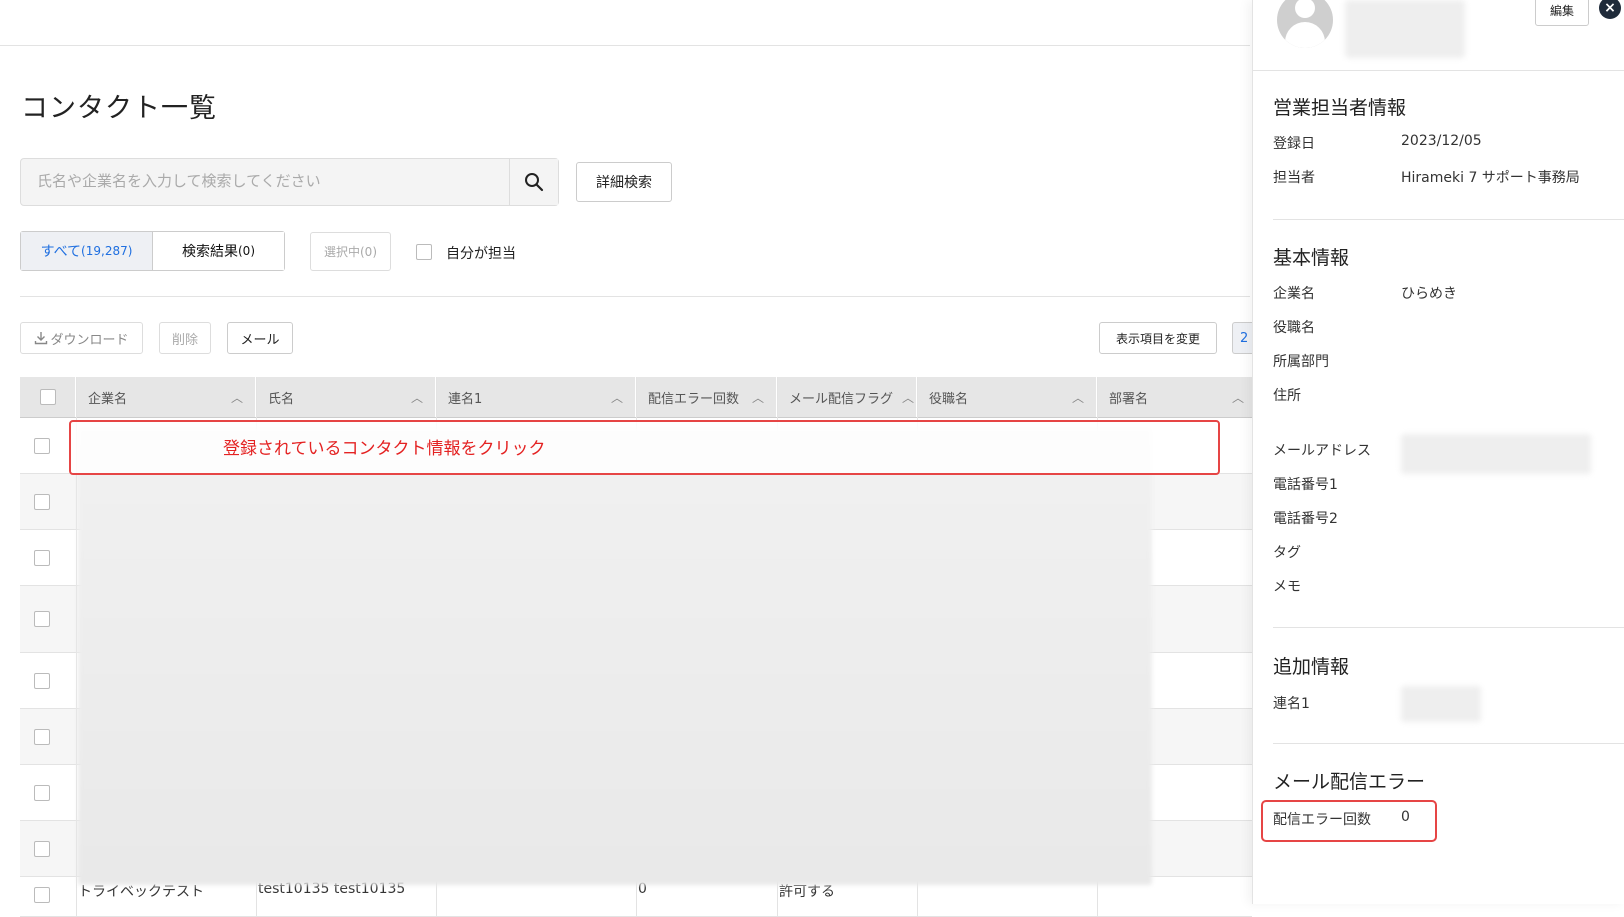 The image size is (1624, 917). I want to click on column-label: 連名1, so click(465, 399).